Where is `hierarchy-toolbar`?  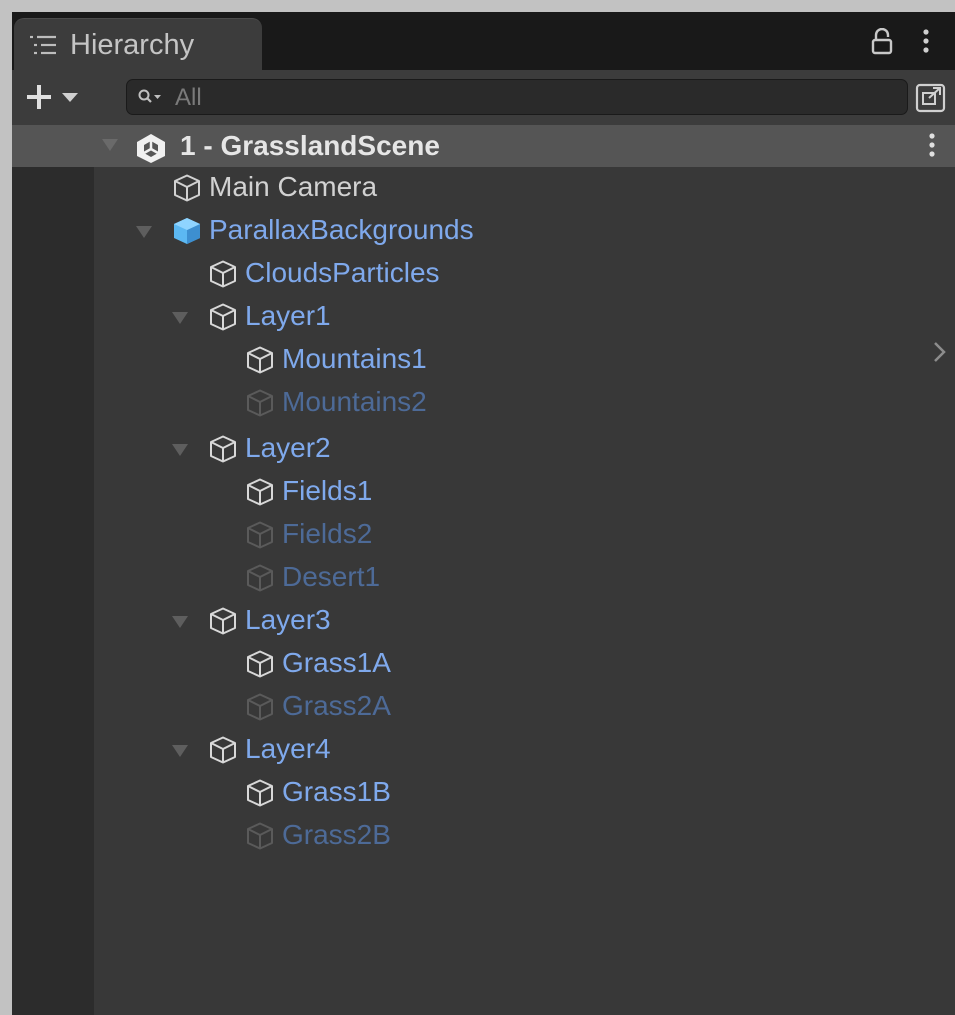
hierarchy-toolbar is located at coordinates (483, 98).